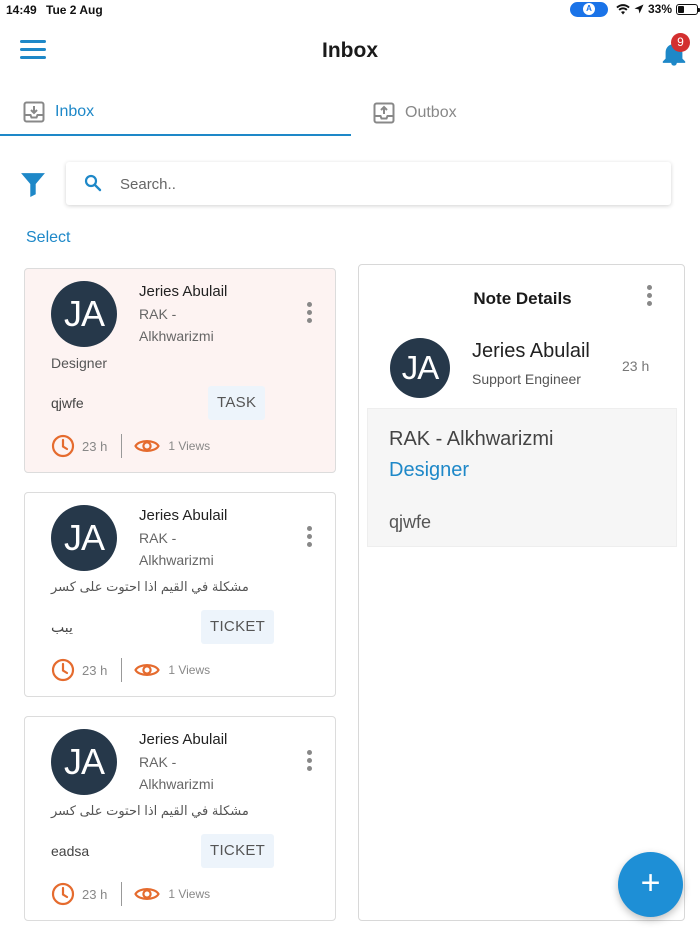 The width and height of the screenshot is (700, 934). I want to click on tab-bar: Inbox Outbox, so click(350, 113).